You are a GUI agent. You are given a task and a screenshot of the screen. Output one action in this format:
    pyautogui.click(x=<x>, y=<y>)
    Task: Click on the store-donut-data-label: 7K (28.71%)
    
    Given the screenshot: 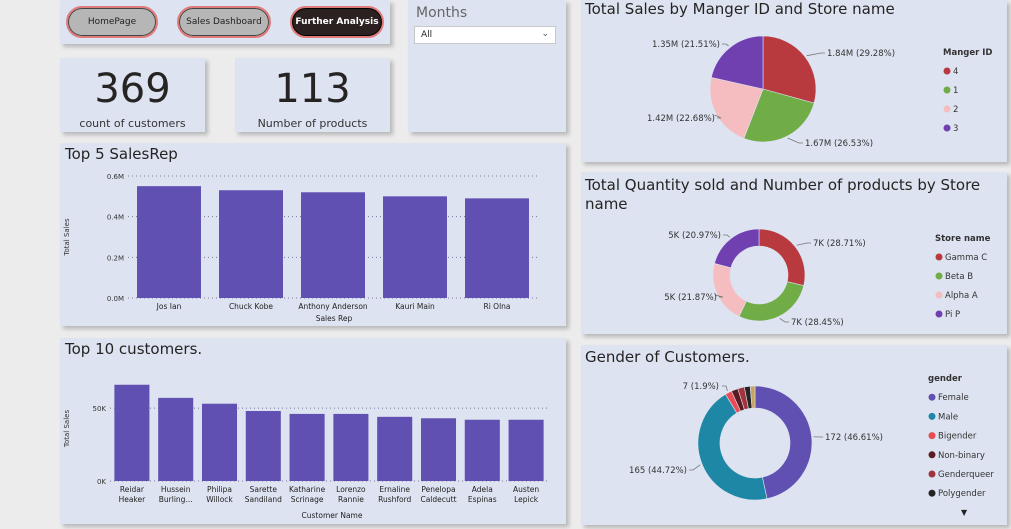 What is the action you would take?
    pyautogui.click(x=839, y=244)
    